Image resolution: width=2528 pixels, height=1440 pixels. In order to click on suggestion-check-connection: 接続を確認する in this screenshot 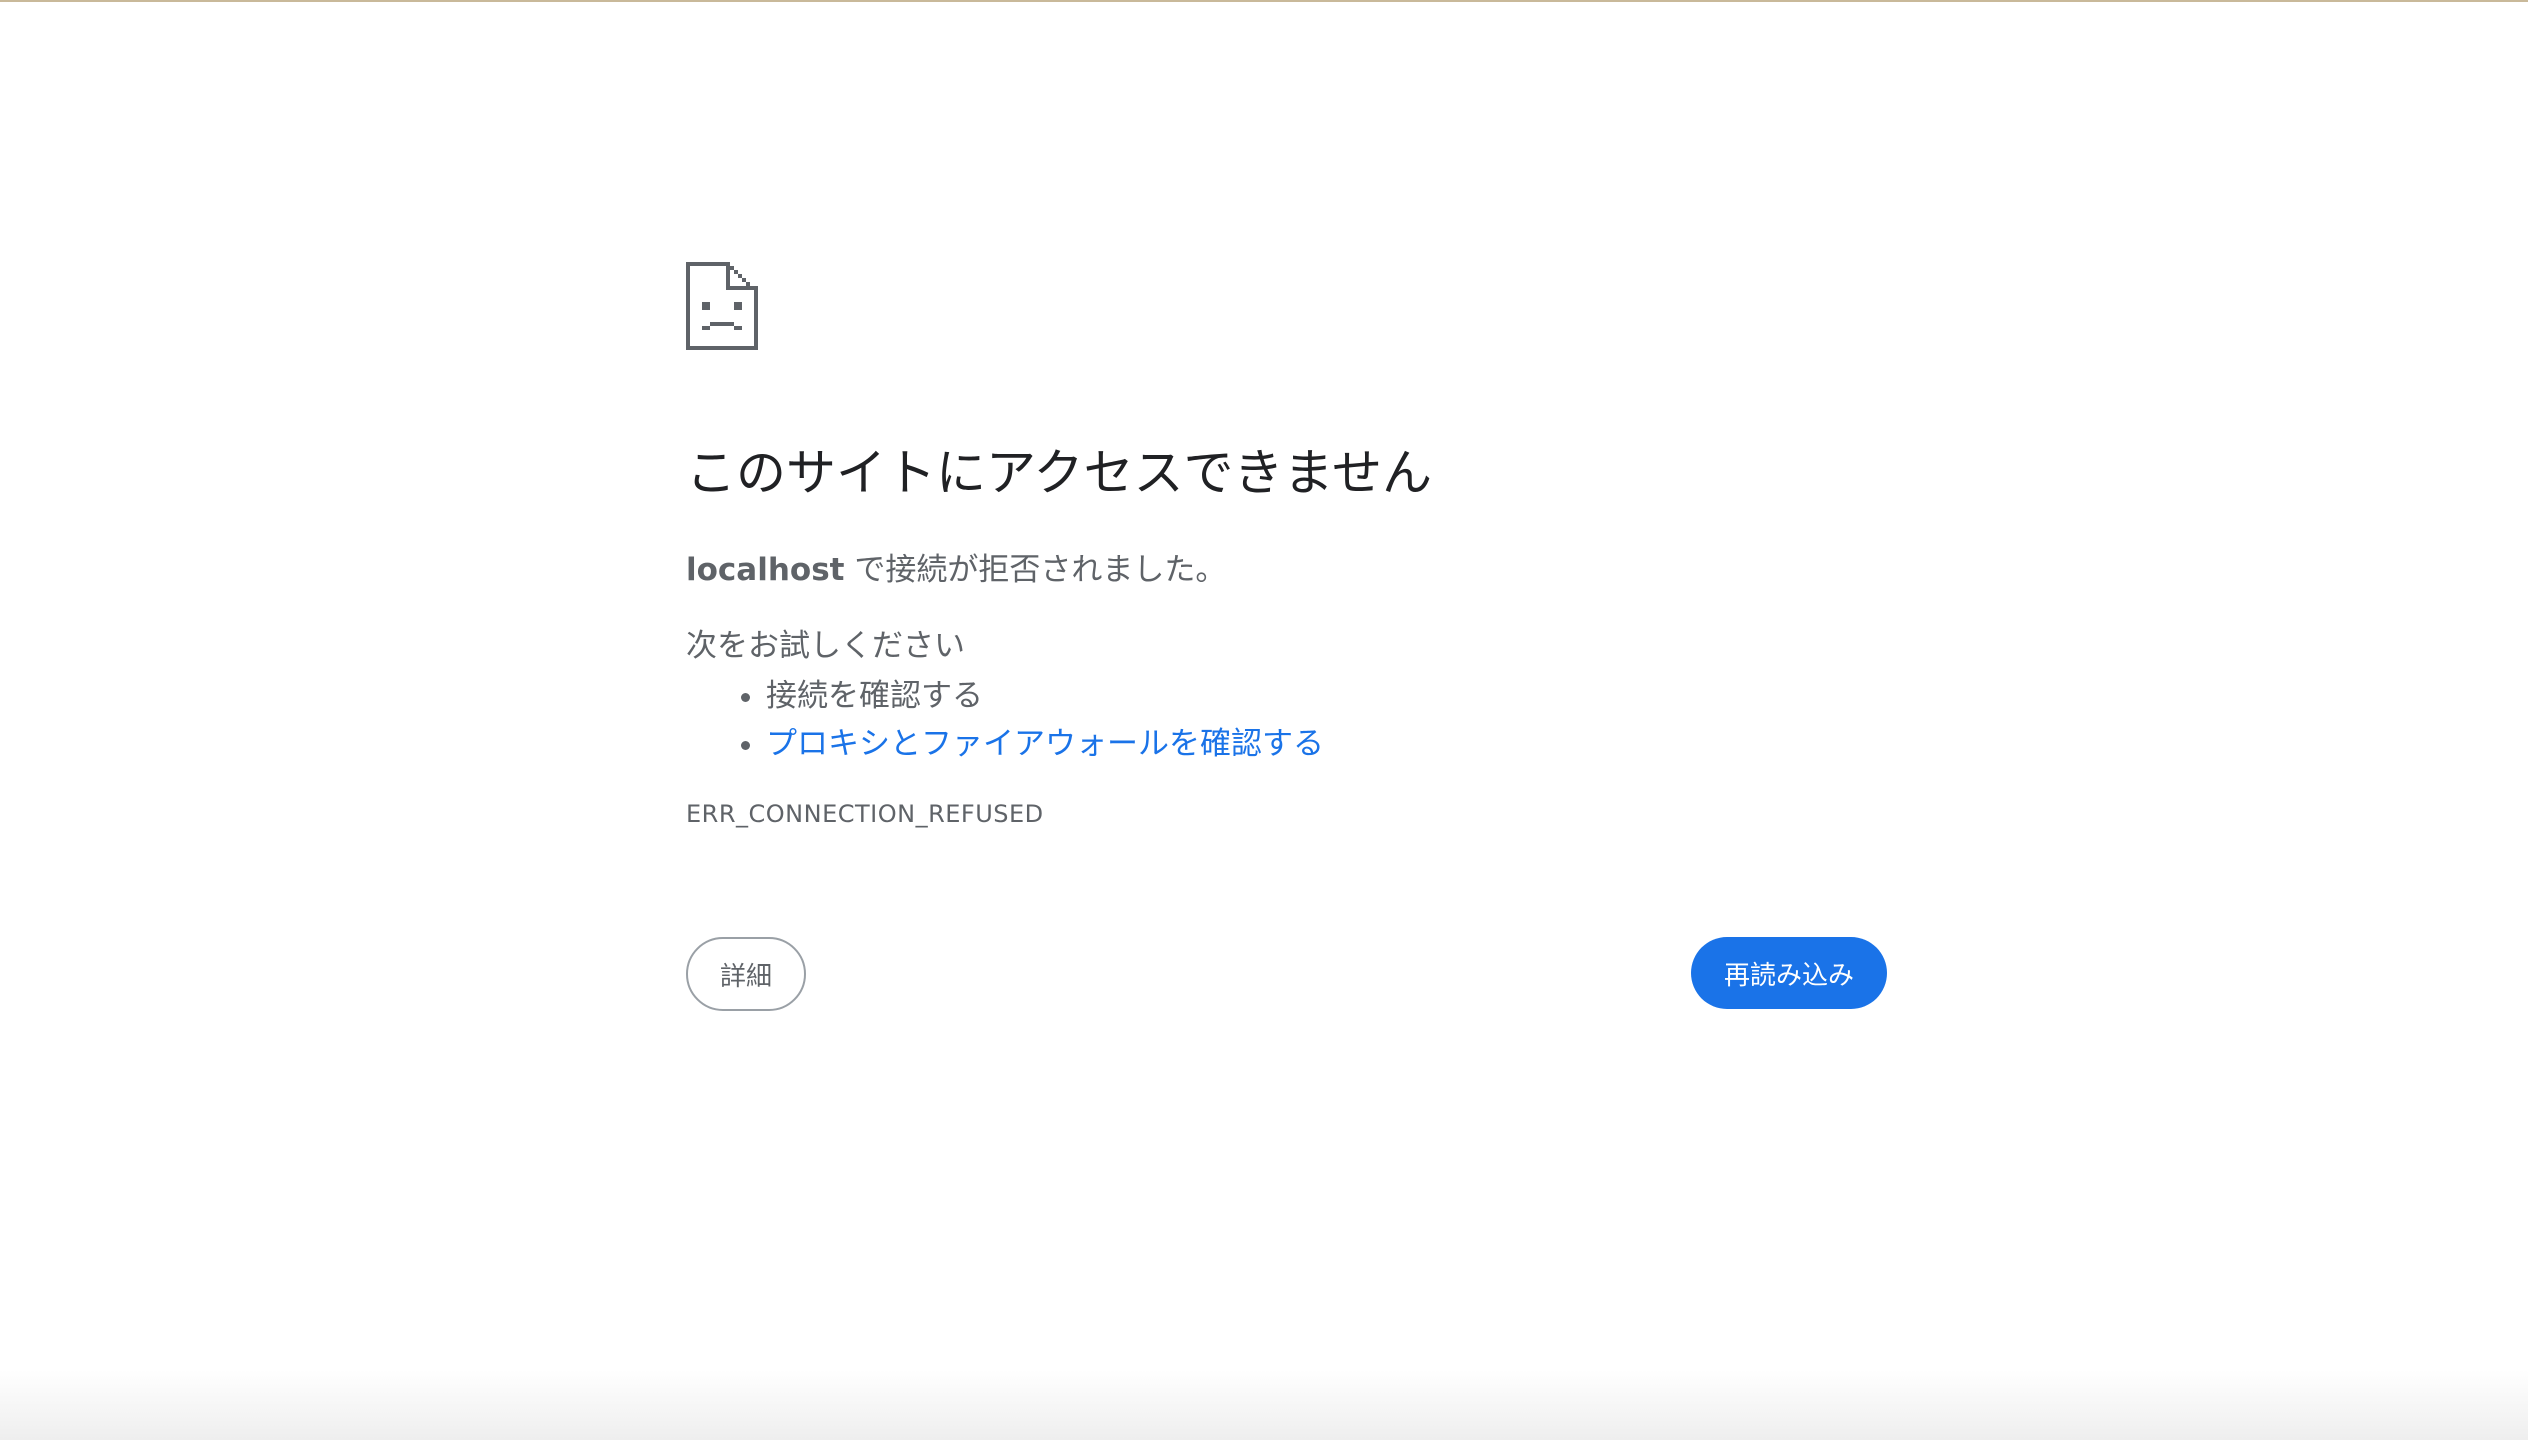, I will do `click(874, 696)`.